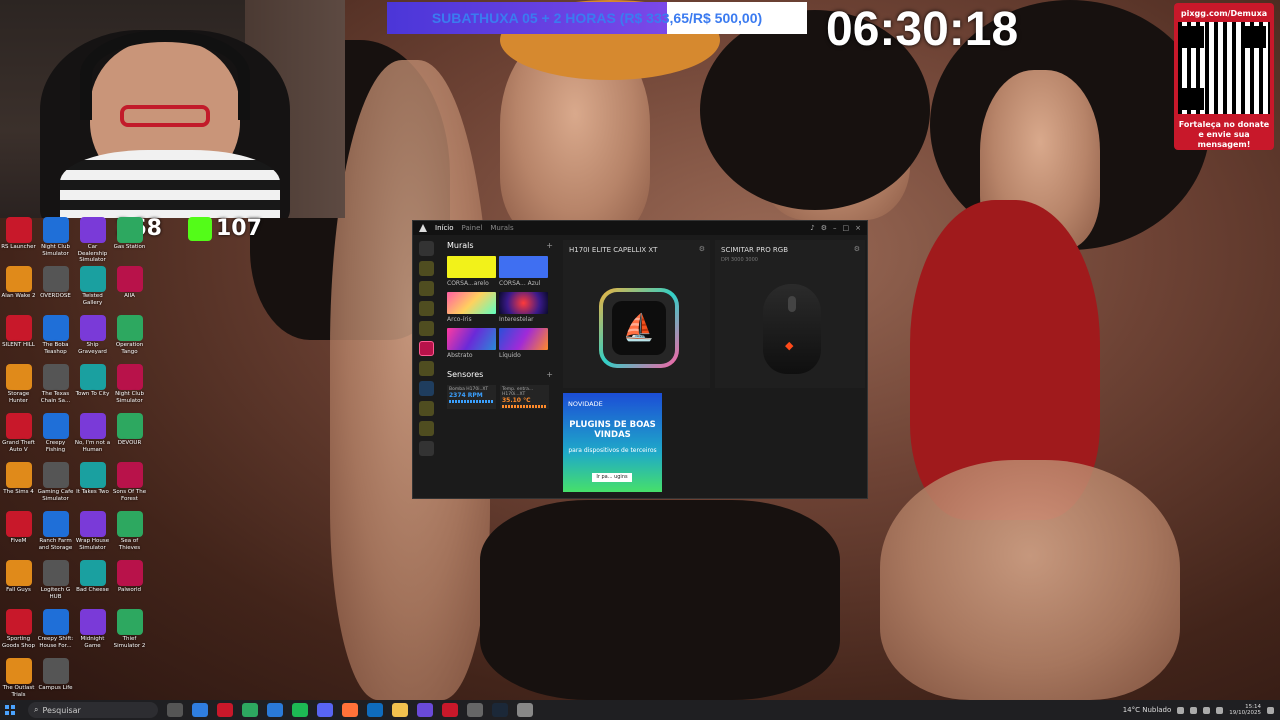 This screenshot has width=1280, height=720. Describe the element at coordinates (92, 577) in the screenshot. I see `desktop-icon: Bad Cheese` at that location.